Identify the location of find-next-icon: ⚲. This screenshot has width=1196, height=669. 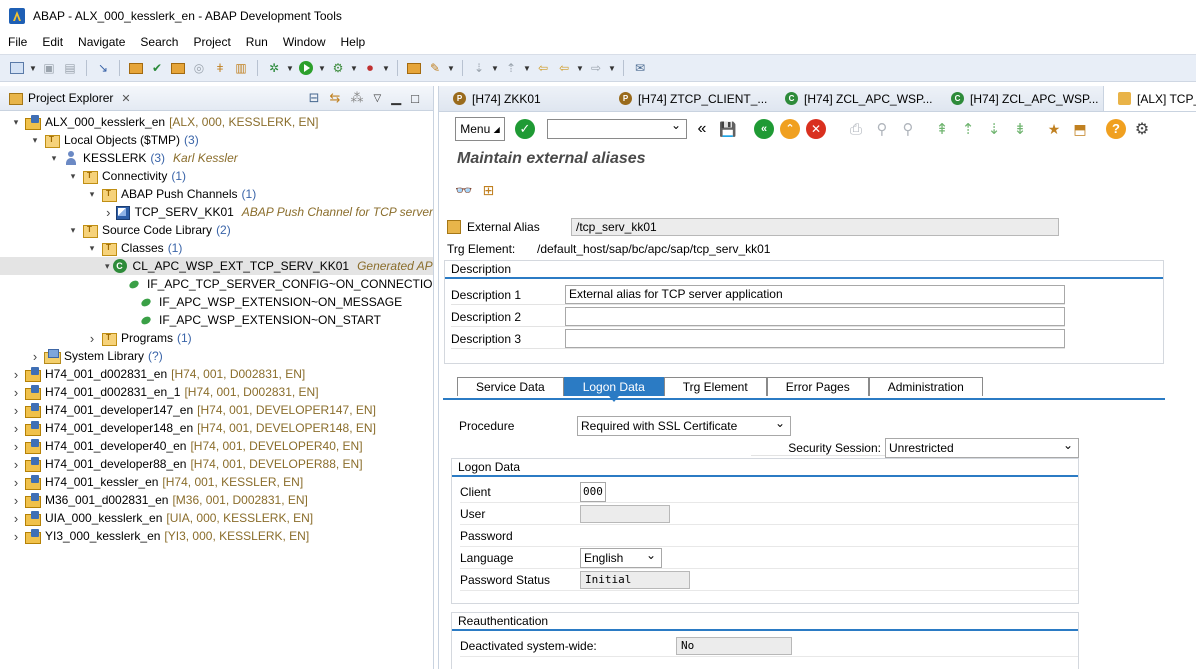
(908, 129).